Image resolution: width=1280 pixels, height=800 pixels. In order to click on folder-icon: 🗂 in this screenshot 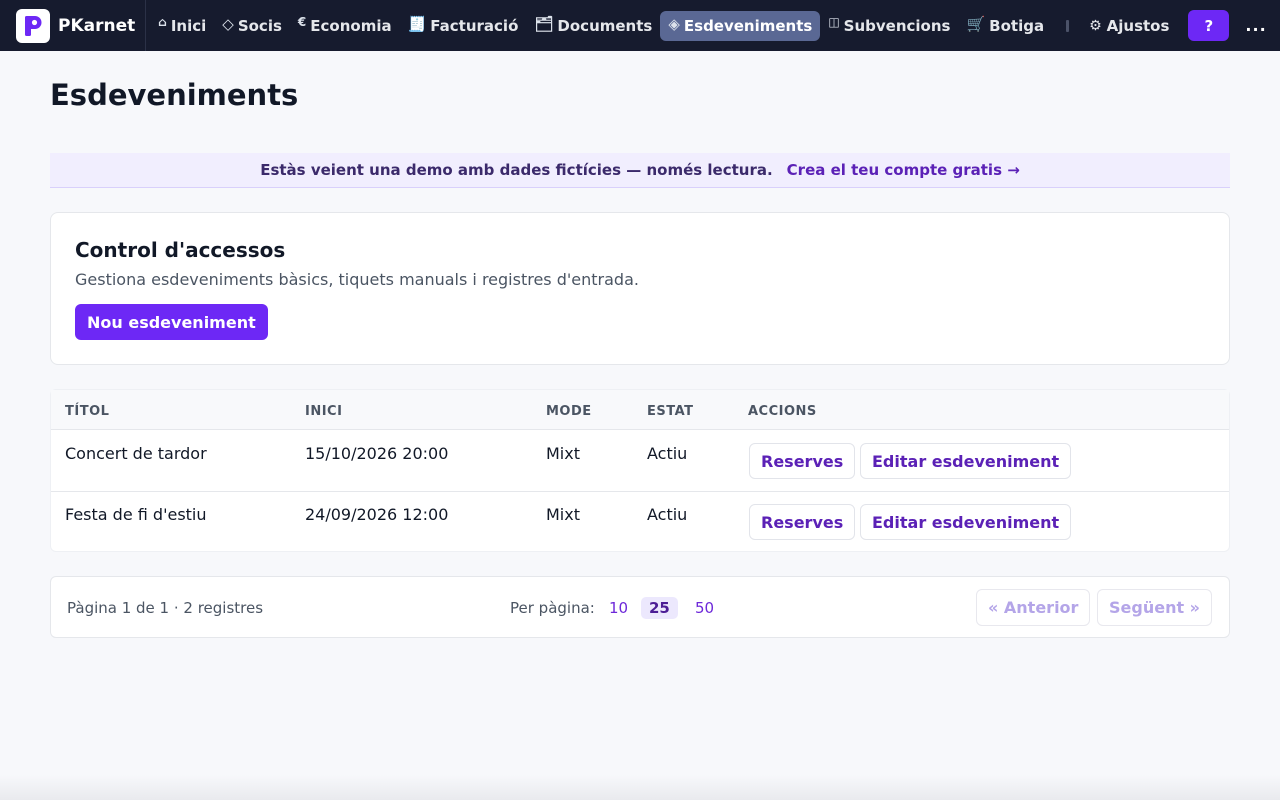, I will do `click(544, 23)`.